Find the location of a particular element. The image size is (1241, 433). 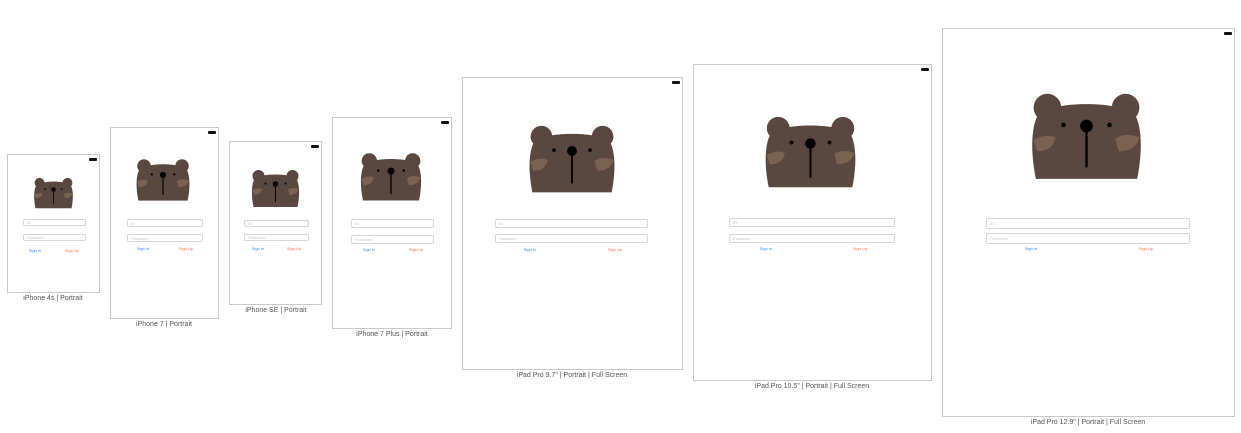

device-caption: iPhone 7 Plus | Portrait is located at coordinates (392, 334).